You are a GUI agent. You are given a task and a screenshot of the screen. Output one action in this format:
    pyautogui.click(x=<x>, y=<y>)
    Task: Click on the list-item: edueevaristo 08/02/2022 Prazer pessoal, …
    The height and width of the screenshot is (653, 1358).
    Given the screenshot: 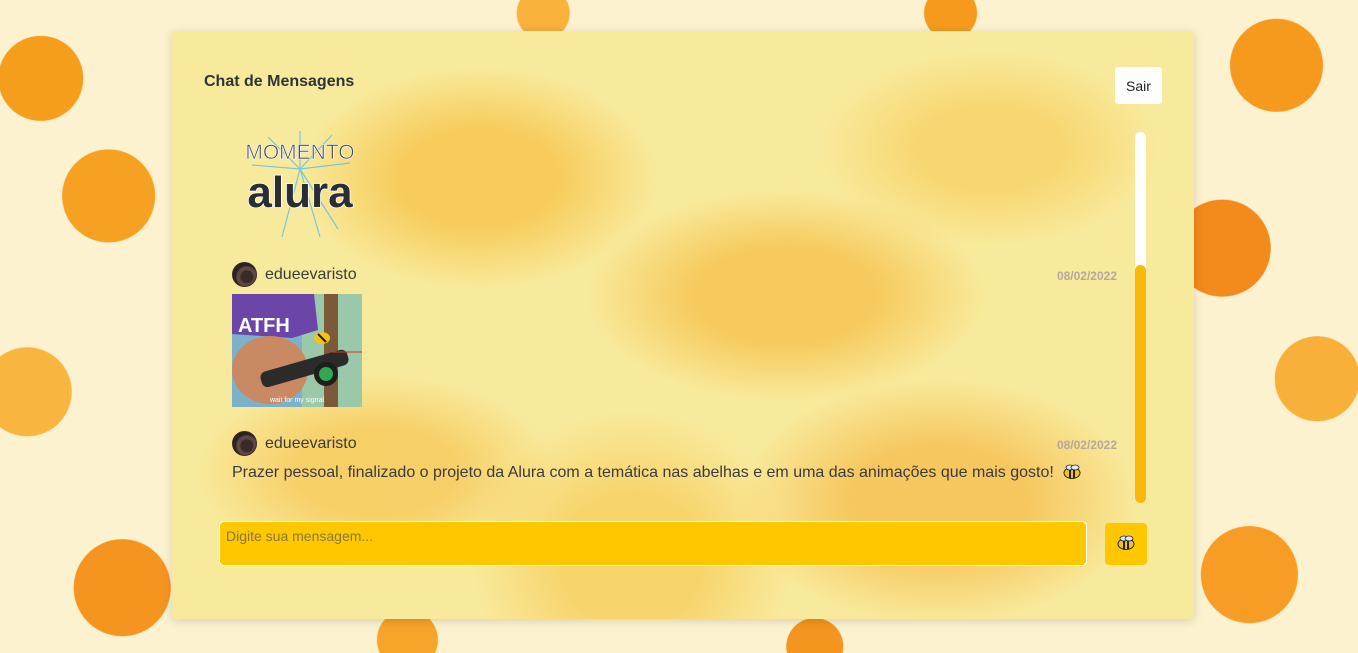 What is the action you would take?
    pyautogui.click(x=675, y=456)
    